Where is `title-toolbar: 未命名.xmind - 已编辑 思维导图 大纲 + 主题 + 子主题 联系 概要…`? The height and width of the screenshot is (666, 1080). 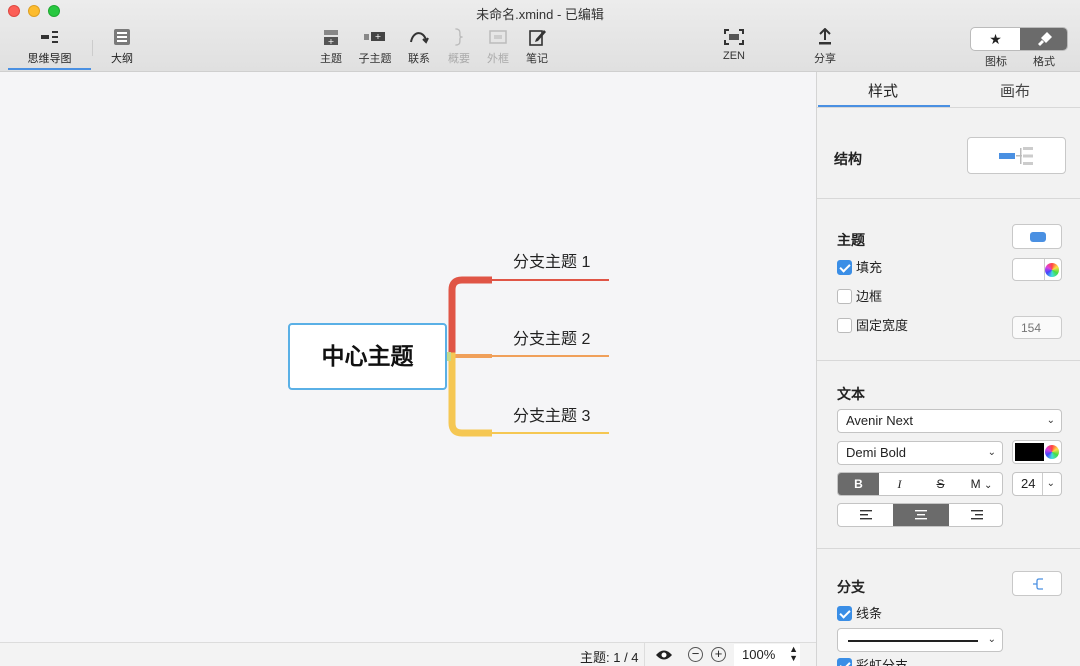 title-toolbar: 未命名.xmind - 已编辑 思维导图 大纲 + 主题 + 子主题 联系 概要… is located at coordinates (540, 36).